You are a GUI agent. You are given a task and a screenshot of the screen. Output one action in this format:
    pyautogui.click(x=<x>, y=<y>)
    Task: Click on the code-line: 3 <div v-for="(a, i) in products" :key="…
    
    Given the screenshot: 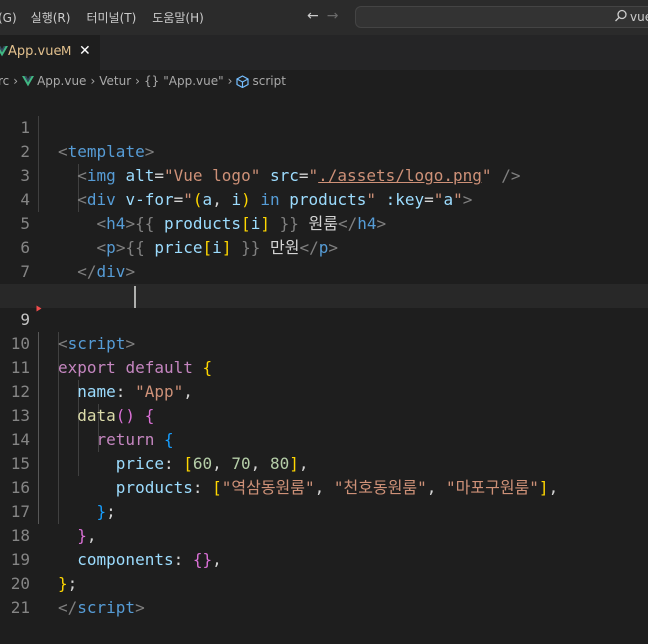 What is the action you would take?
    pyautogui.click(x=324, y=174)
    